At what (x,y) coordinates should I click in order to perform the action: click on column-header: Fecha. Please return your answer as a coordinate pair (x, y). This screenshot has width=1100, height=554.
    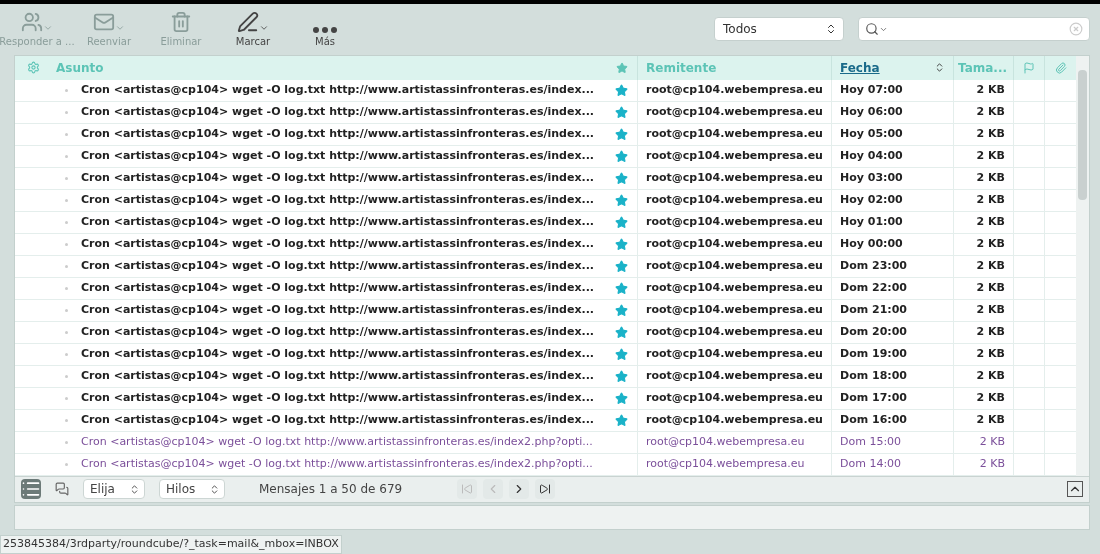
    Looking at the image, I should click on (892, 67).